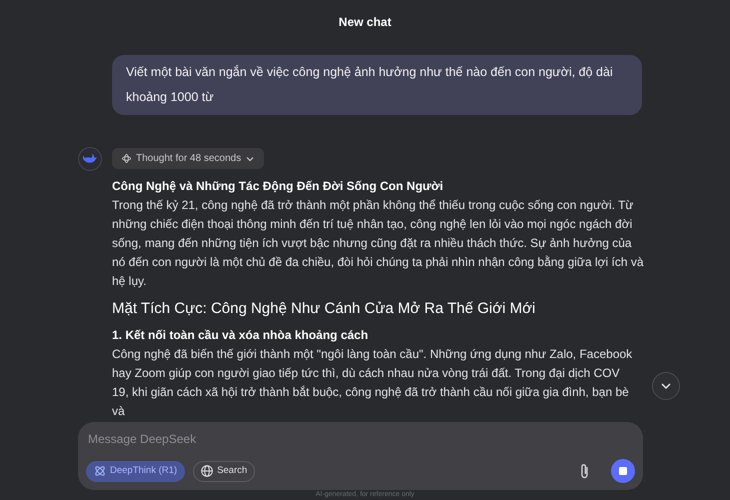 Image resolution: width=730 pixels, height=500 pixels. What do you see at coordinates (373, 364) in the screenshot?
I see `paragraph: Công nghệ đã biến thế giới thành một "ngôi làng toàn cầu". Những ứng dụng như Zalo, Facebook hay Zoom giúp con người giao tiếp tức thì, dù cách nhau nửa vòng trái đất. Trong đại dịch COV` at bounding box center [373, 364].